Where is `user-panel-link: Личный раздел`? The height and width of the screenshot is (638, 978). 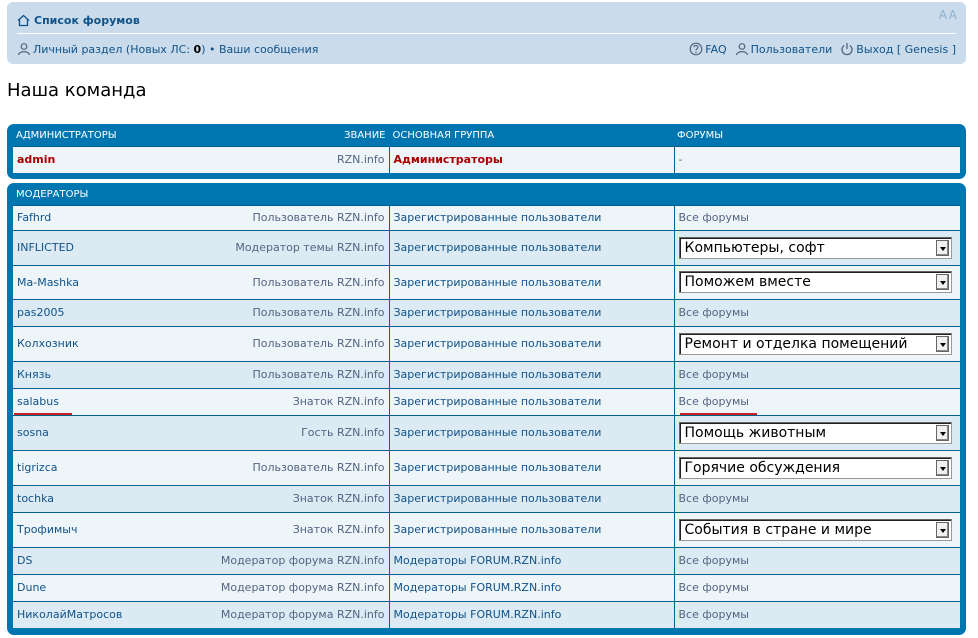
user-panel-link: Личный раздел is located at coordinates (77, 49).